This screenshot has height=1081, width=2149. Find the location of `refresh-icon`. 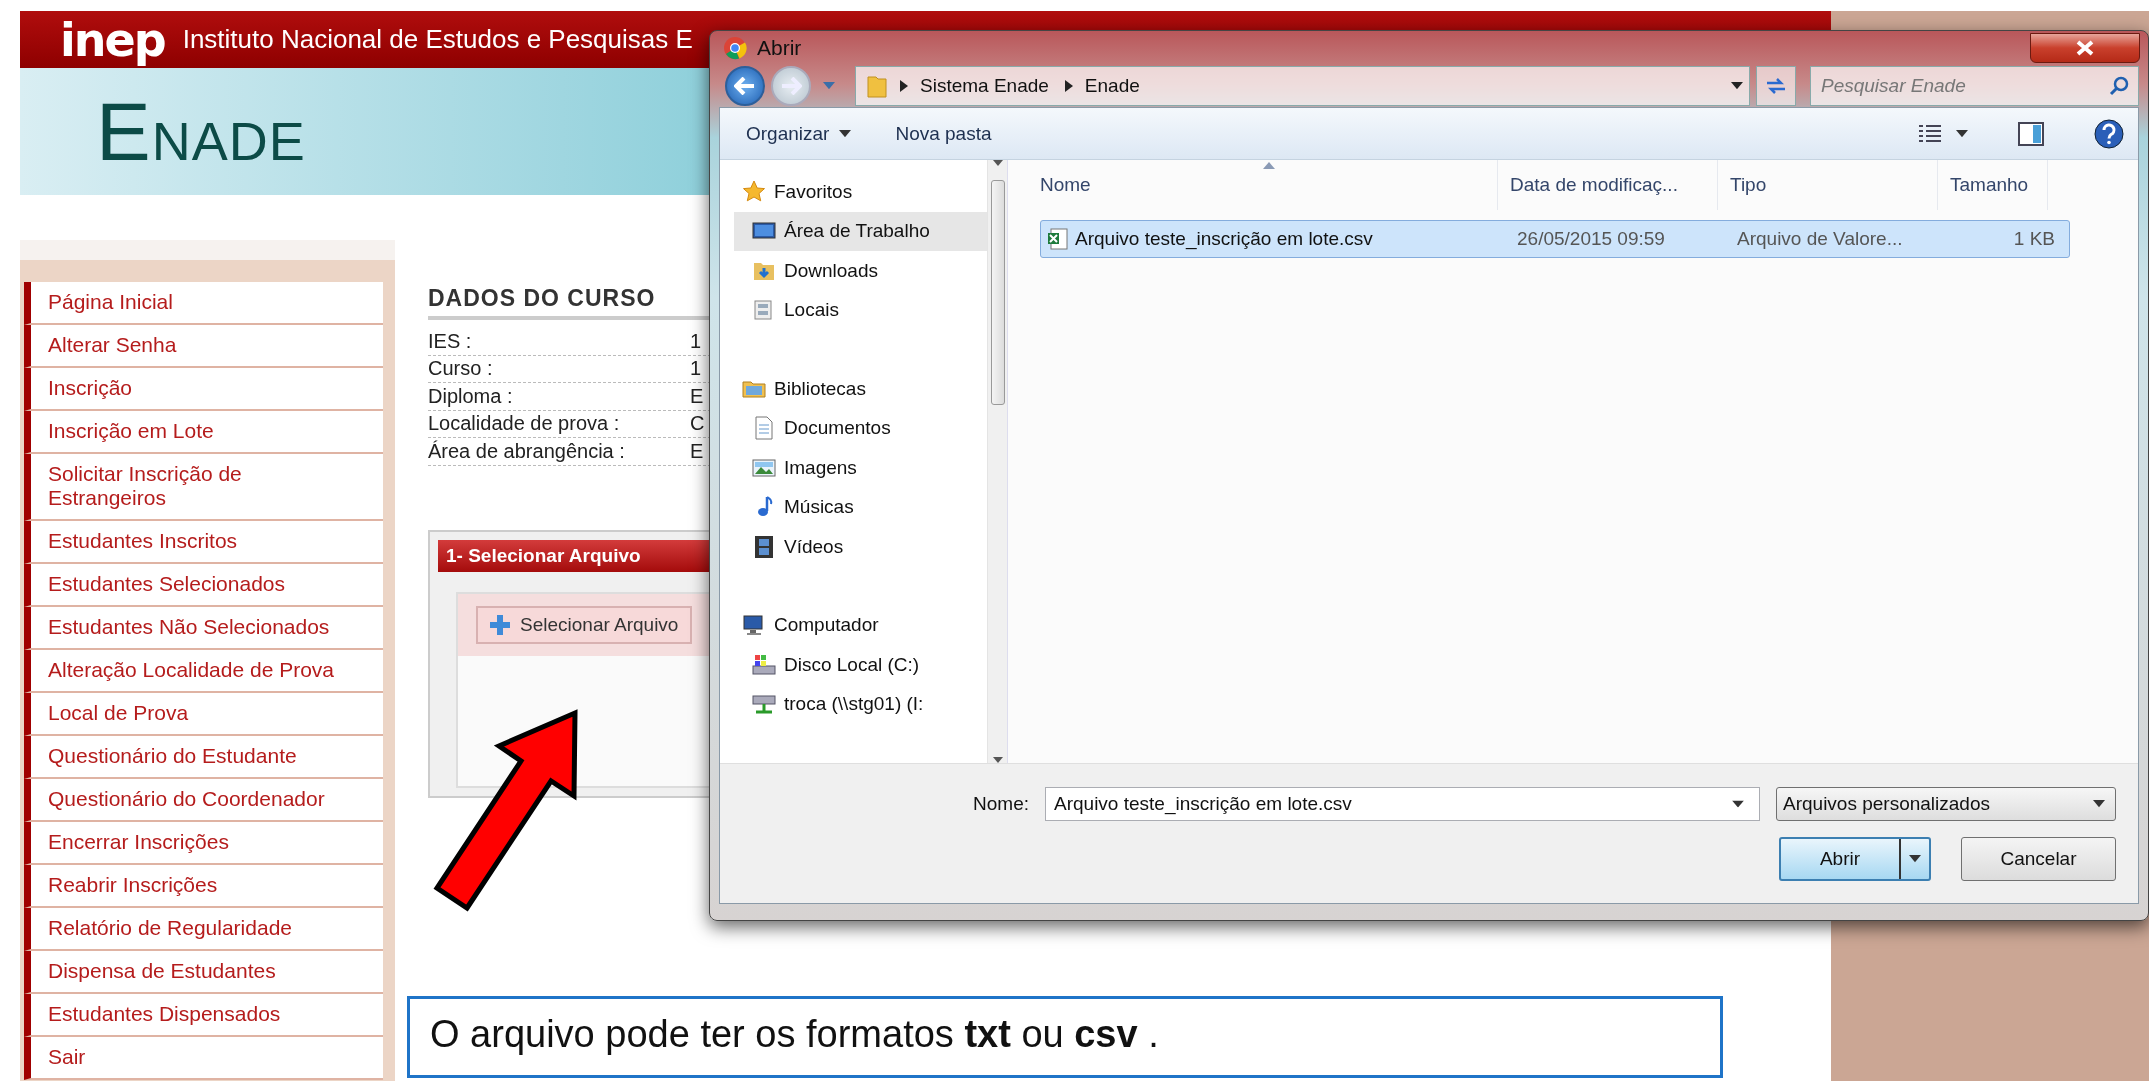

refresh-icon is located at coordinates (1776, 85).